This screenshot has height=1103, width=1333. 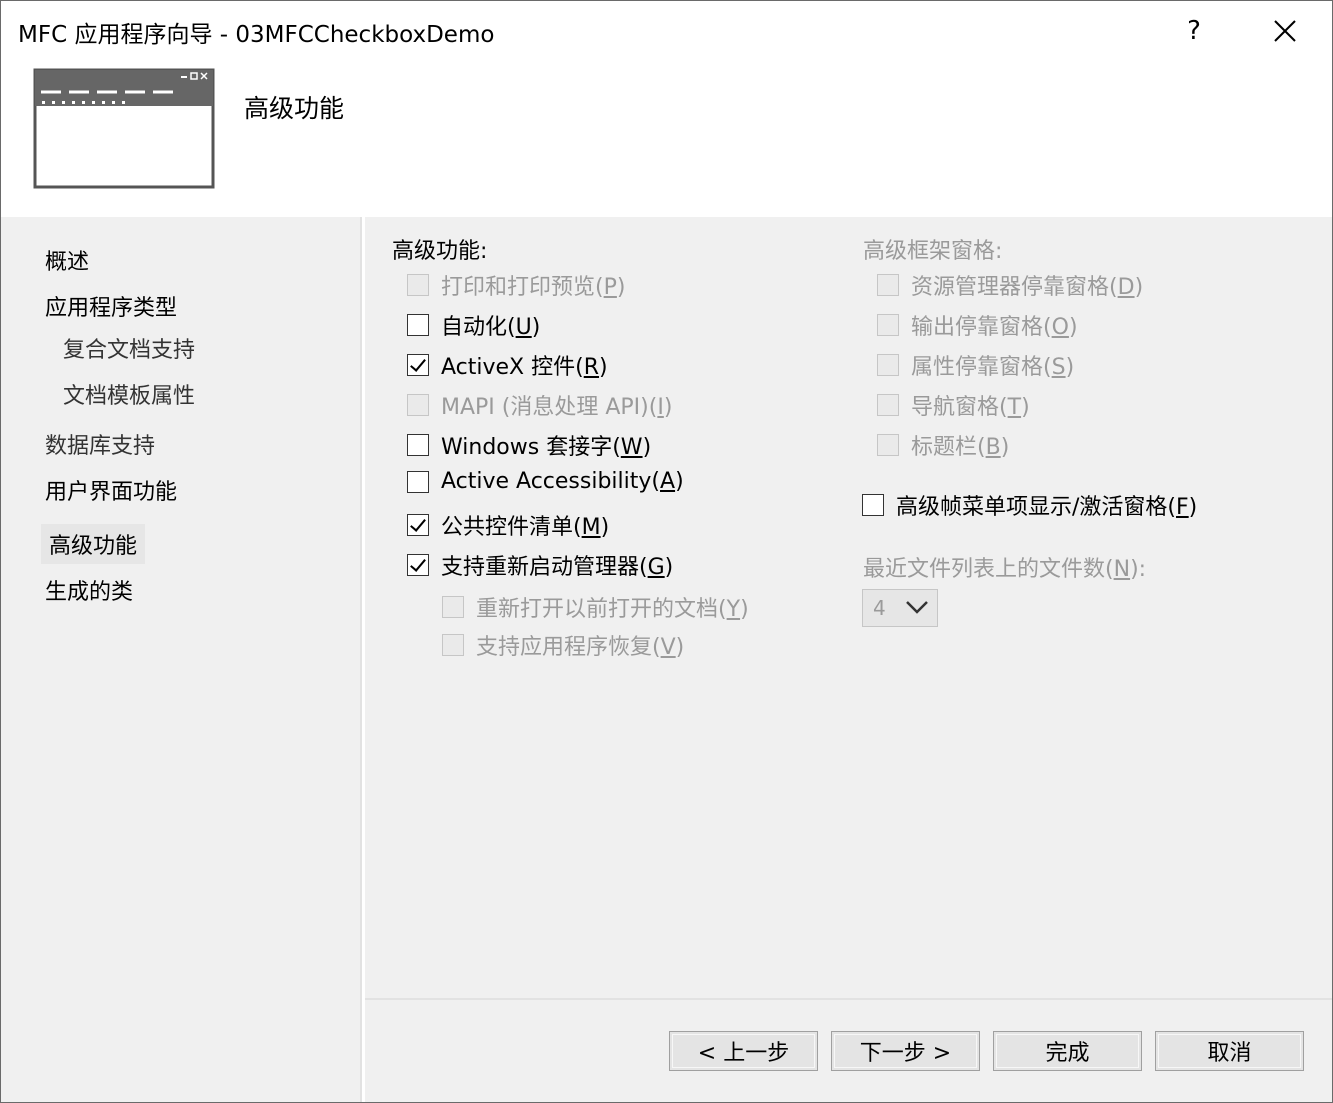 What do you see at coordinates (591, 367) in the screenshot?
I see `activex-key: R` at bounding box center [591, 367].